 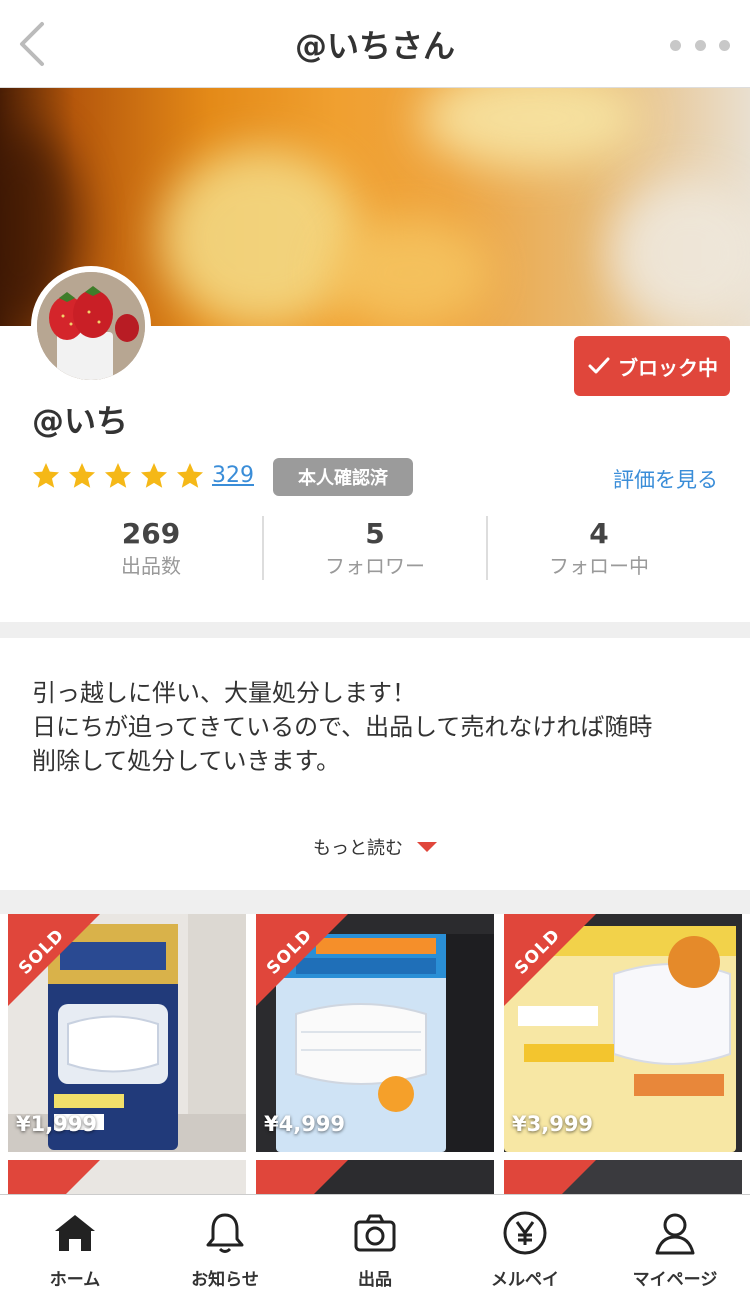 I want to click on rating-stars, so click(x=118, y=476).